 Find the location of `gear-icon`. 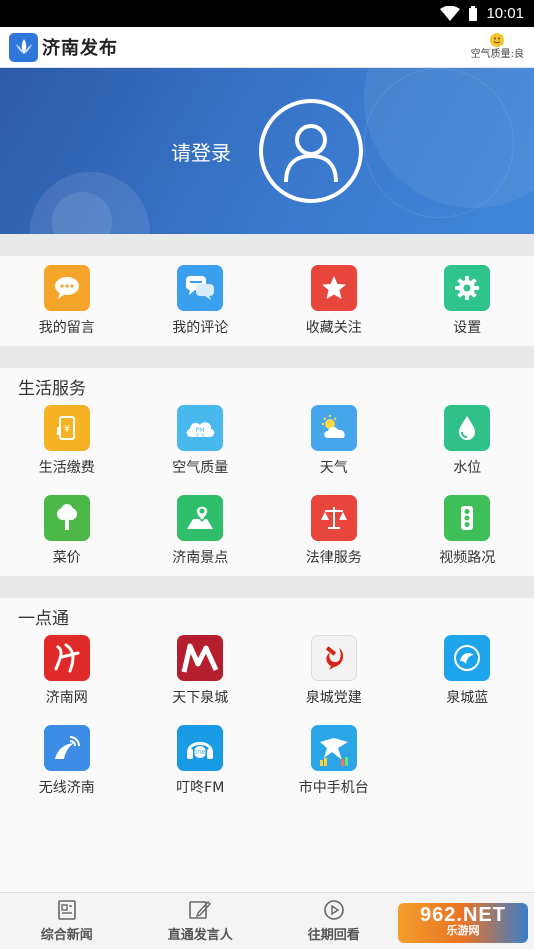

gear-icon is located at coordinates (467, 288).